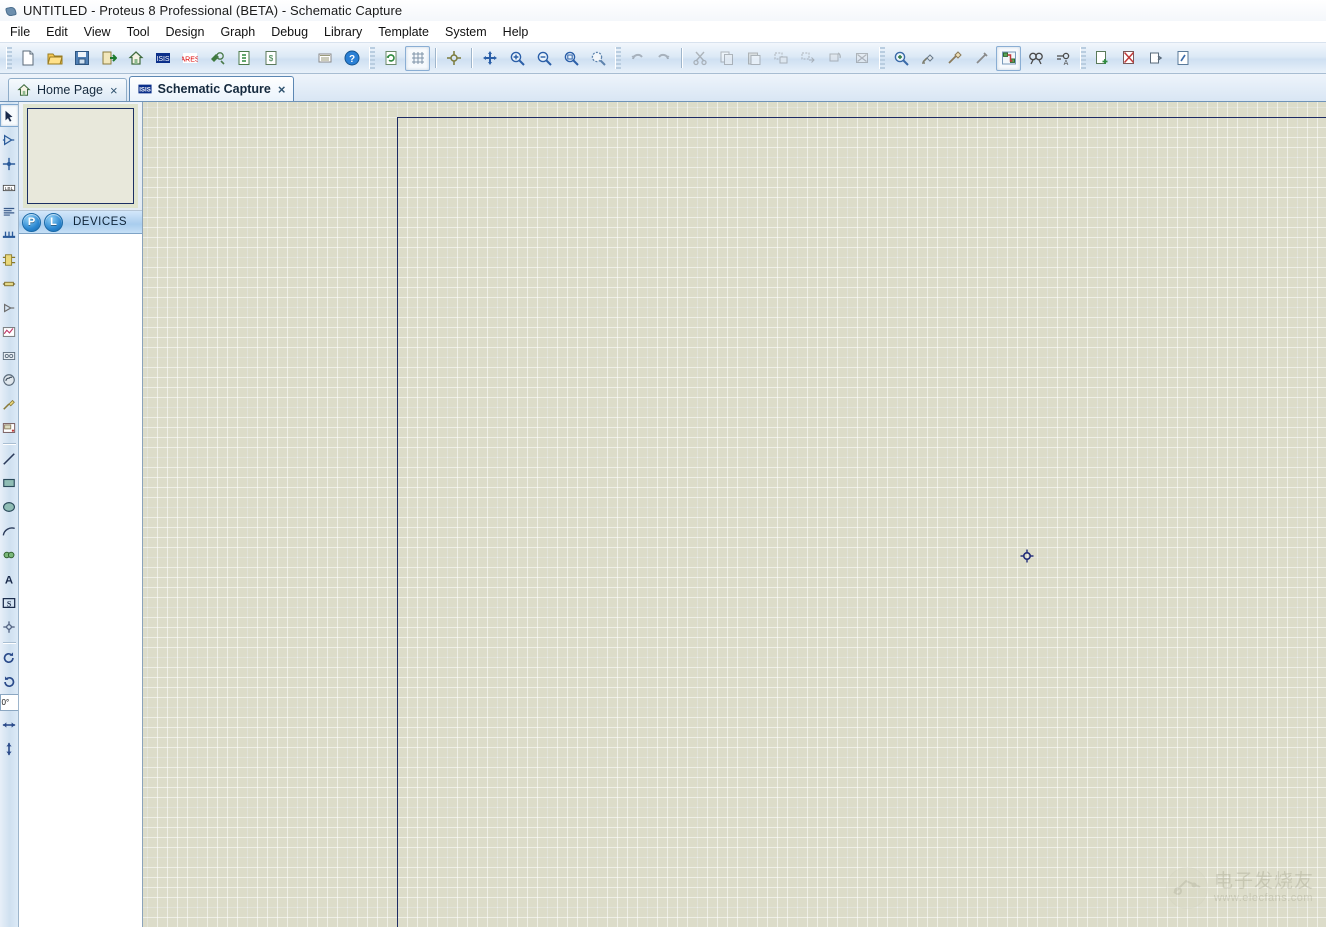 Image resolution: width=1326 pixels, height=927 pixels. What do you see at coordinates (9, 702) in the screenshot?
I see `rotation-angle-field: 0°` at bounding box center [9, 702].